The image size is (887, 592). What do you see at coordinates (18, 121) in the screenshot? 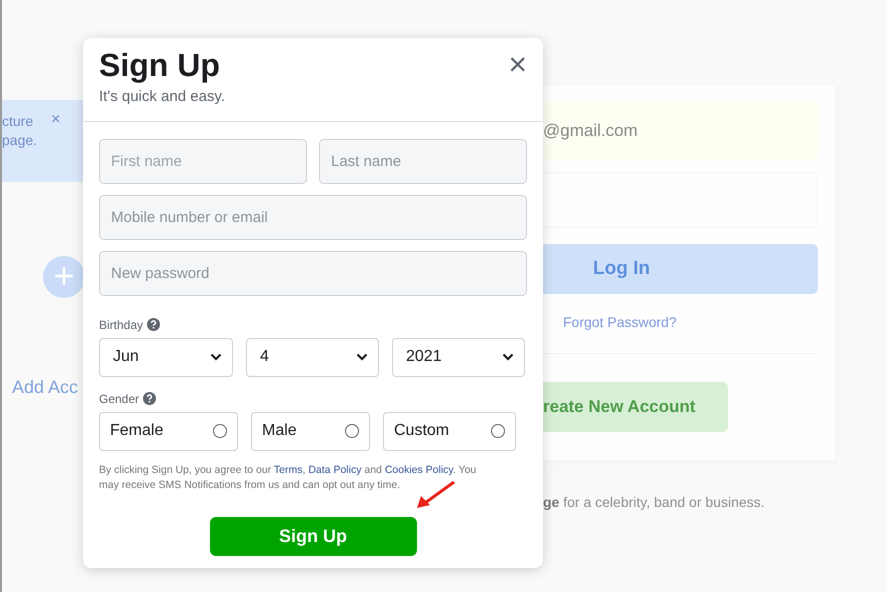
I see `banner-text: cture` at bounding box center [18, 121].